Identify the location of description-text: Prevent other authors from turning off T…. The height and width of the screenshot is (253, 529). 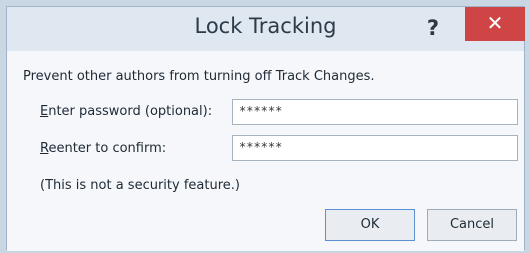
(199, 76).